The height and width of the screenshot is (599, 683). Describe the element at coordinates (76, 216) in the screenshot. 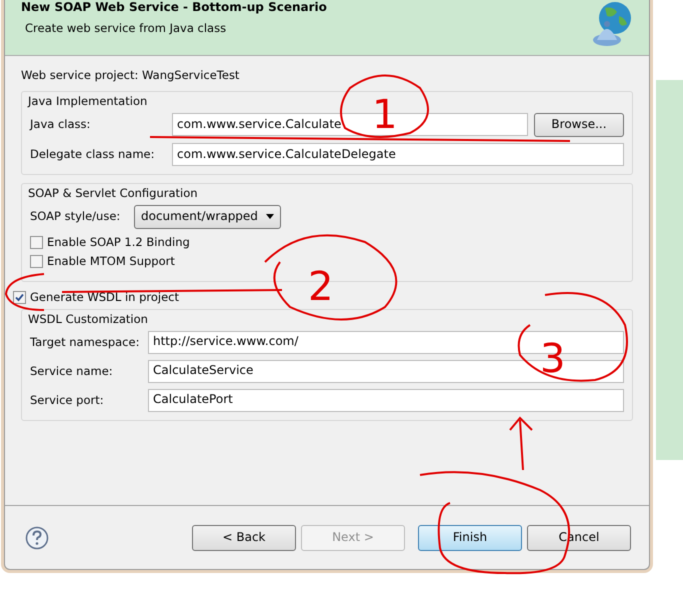

I see `field-label: SOAP style/use:` at that location.